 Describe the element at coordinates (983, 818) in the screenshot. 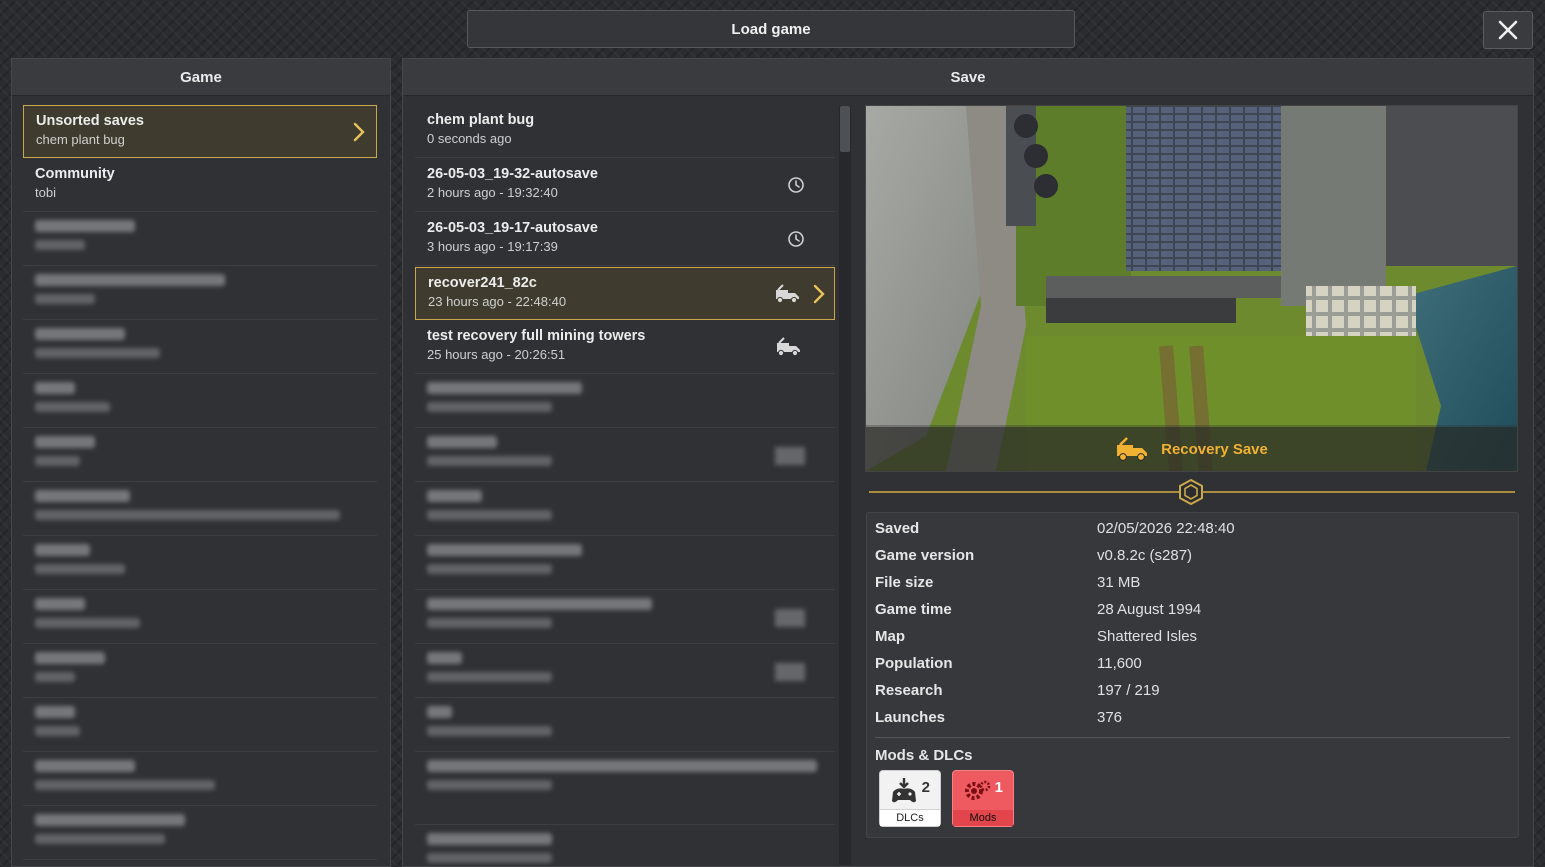

I see `mods-label: Mods` at that location.